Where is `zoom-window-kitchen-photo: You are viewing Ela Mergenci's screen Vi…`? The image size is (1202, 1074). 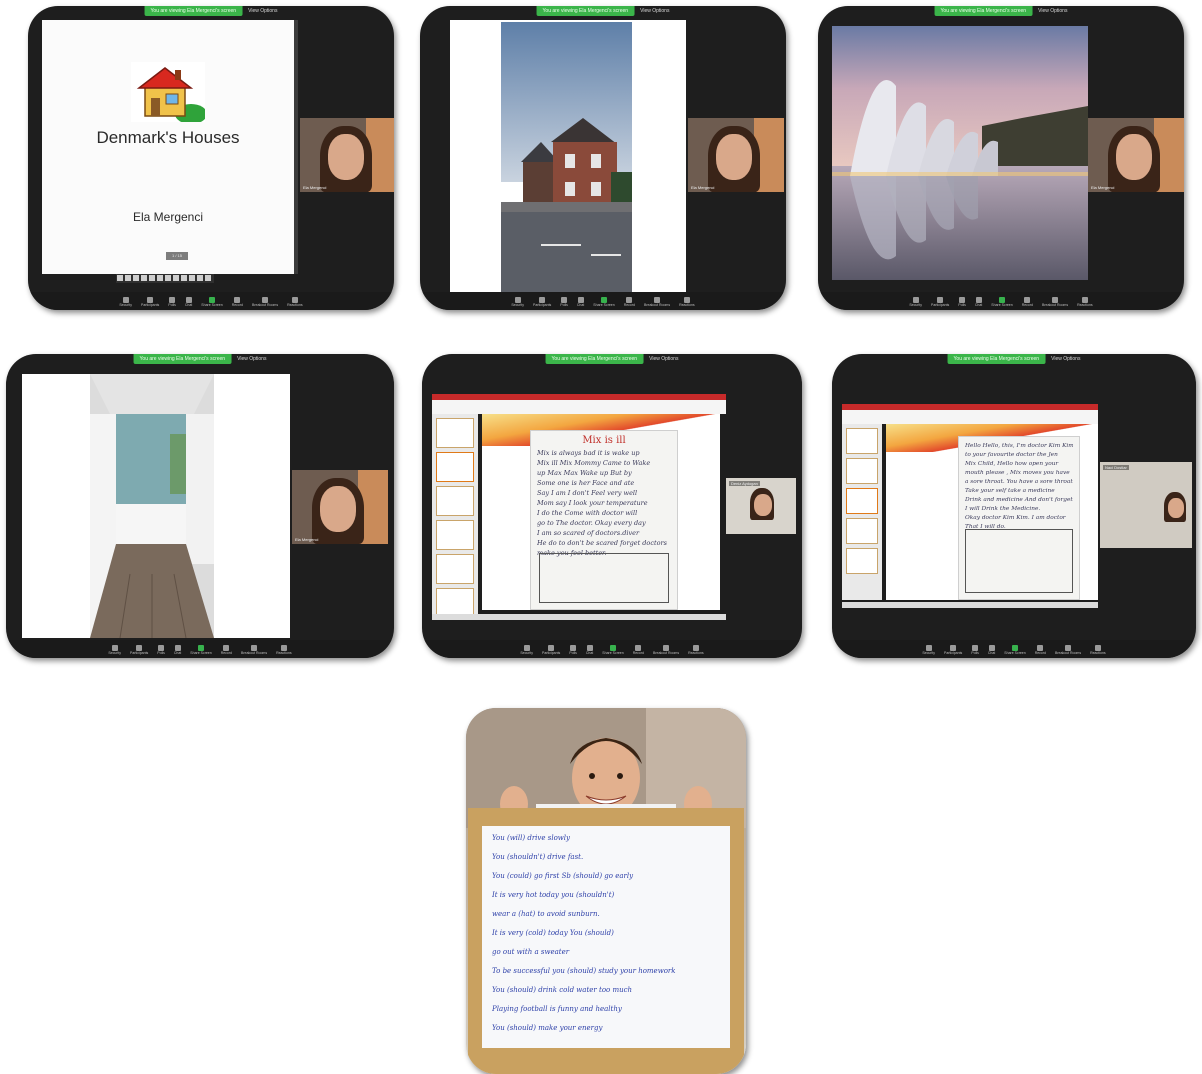
zoom-window-kitchen-photo: You are viewing Ela Mergenci's screen Vi… is located at coordinates (200, 506).